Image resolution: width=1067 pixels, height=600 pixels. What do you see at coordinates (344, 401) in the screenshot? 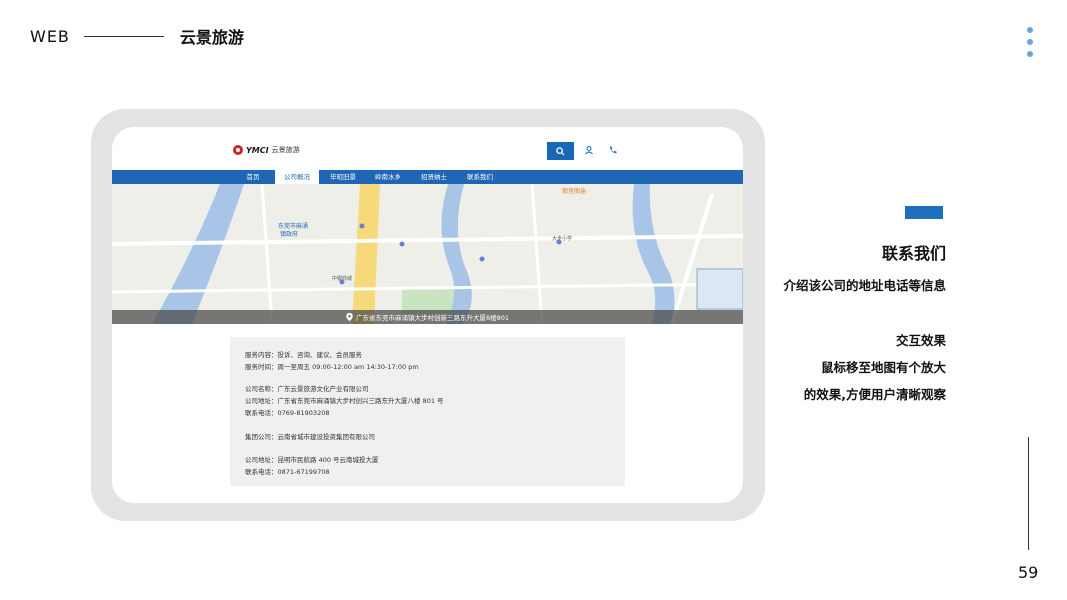
I see `info-company-address: 公司地址：广东省东莞市麻涌镇大步村创兴三路东升大厦八楼 801 号` at bounding box center [344, 401].